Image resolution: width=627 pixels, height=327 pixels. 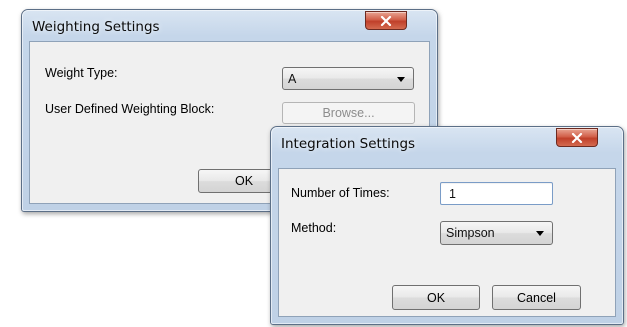 I want to click on method-label: Method:, so click(x=314, y=228).